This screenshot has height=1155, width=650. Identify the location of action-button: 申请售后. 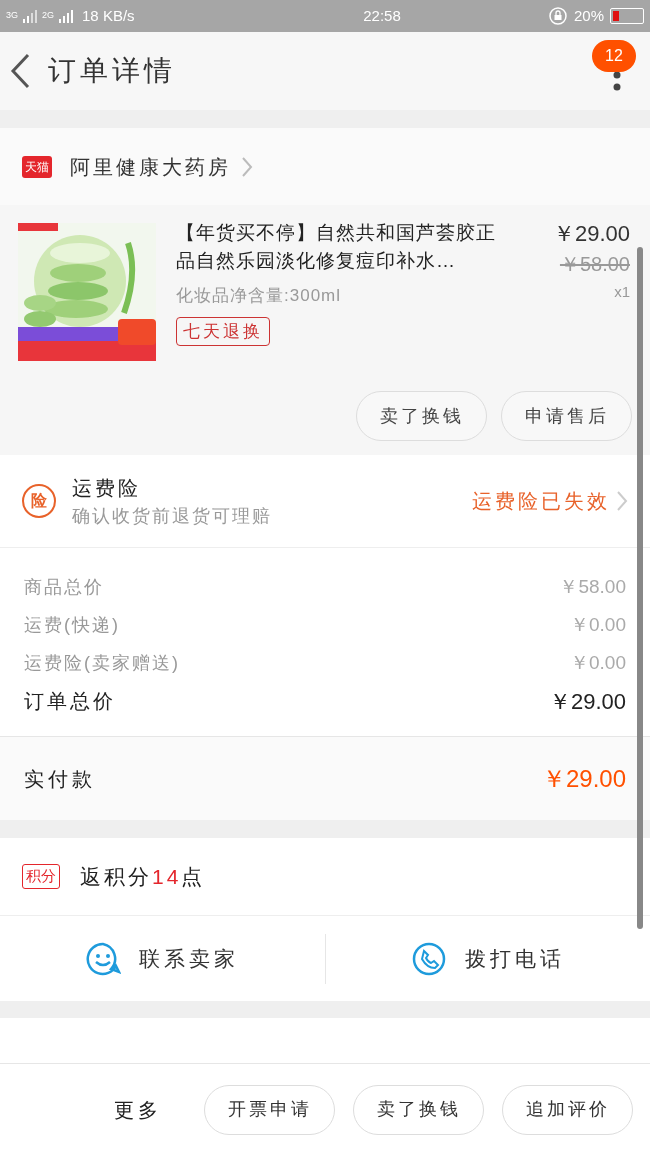
(566, 416).